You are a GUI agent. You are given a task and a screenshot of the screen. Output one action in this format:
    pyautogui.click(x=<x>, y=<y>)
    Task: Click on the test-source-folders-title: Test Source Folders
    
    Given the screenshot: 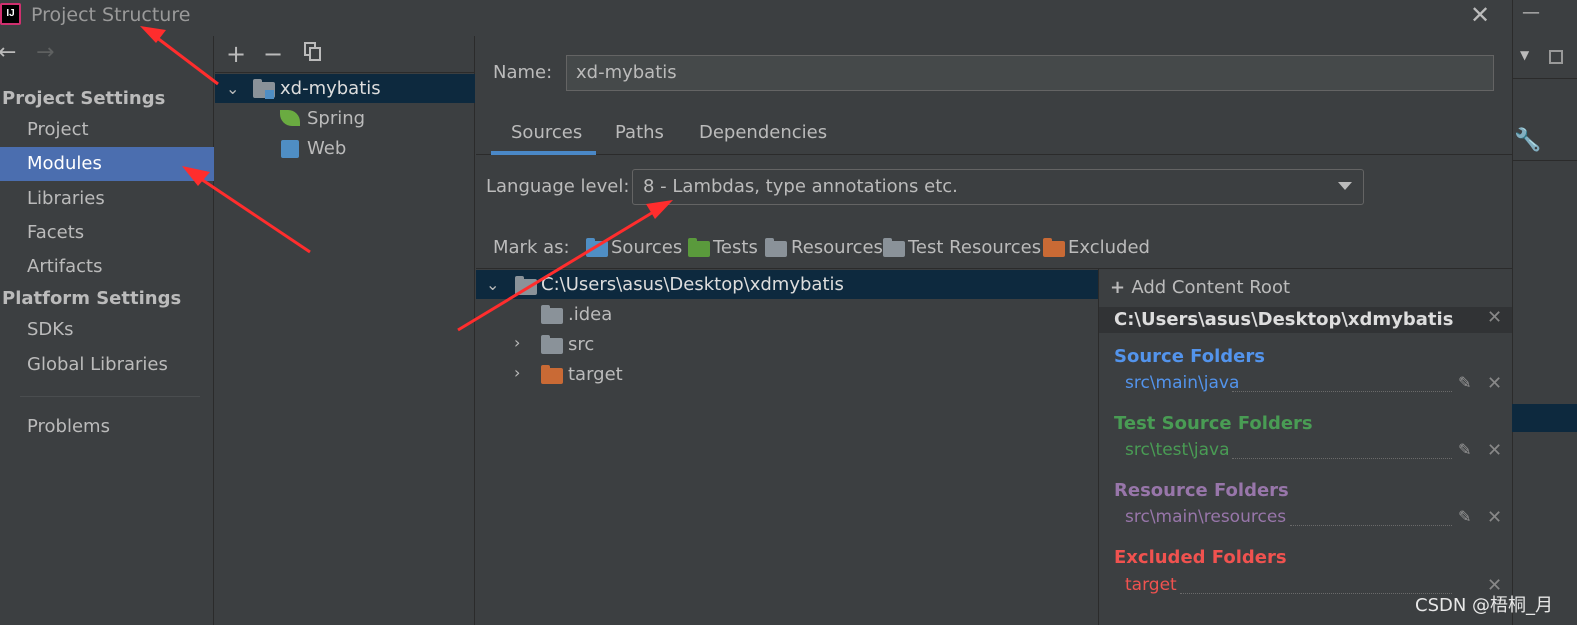 What is the action you would take?
    pyautogui.click(x=1213, y=423)
    